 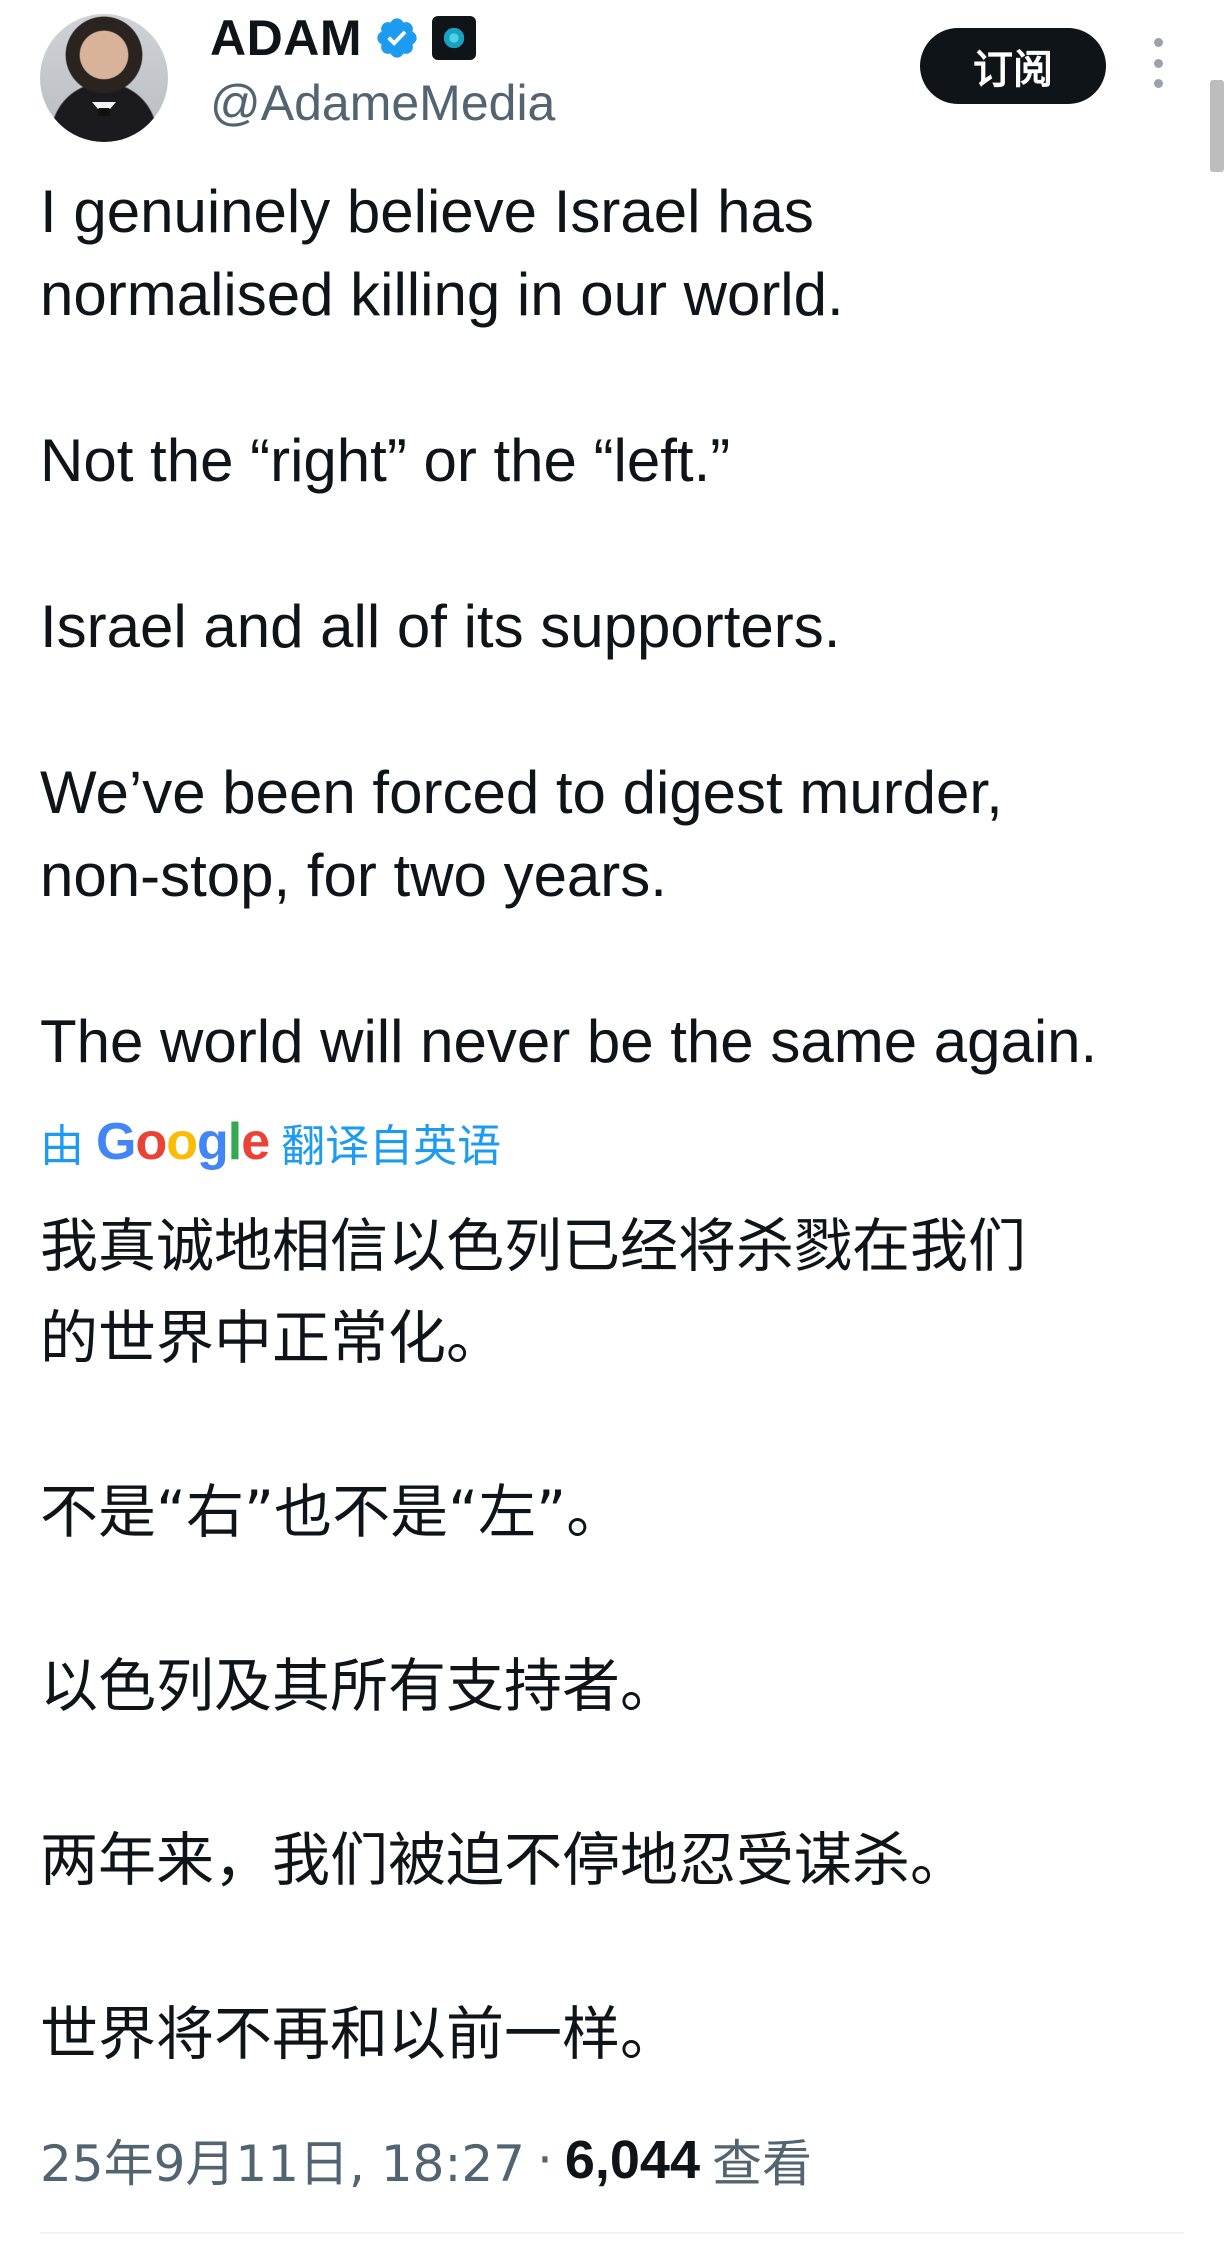 I want to click on tweet-header: ADAM @AdameMedia 订阅, so click(x=612, y=86).